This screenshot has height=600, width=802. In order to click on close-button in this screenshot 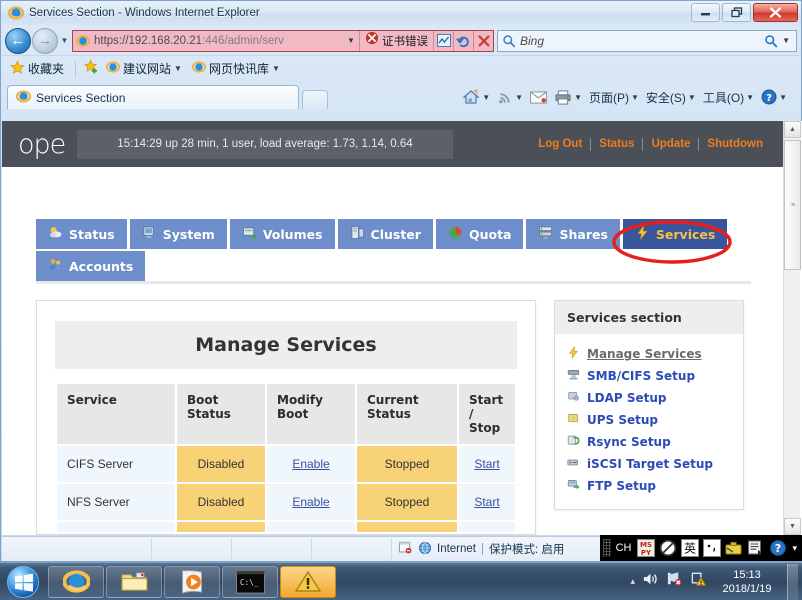, I will do `click(775, 12)`.